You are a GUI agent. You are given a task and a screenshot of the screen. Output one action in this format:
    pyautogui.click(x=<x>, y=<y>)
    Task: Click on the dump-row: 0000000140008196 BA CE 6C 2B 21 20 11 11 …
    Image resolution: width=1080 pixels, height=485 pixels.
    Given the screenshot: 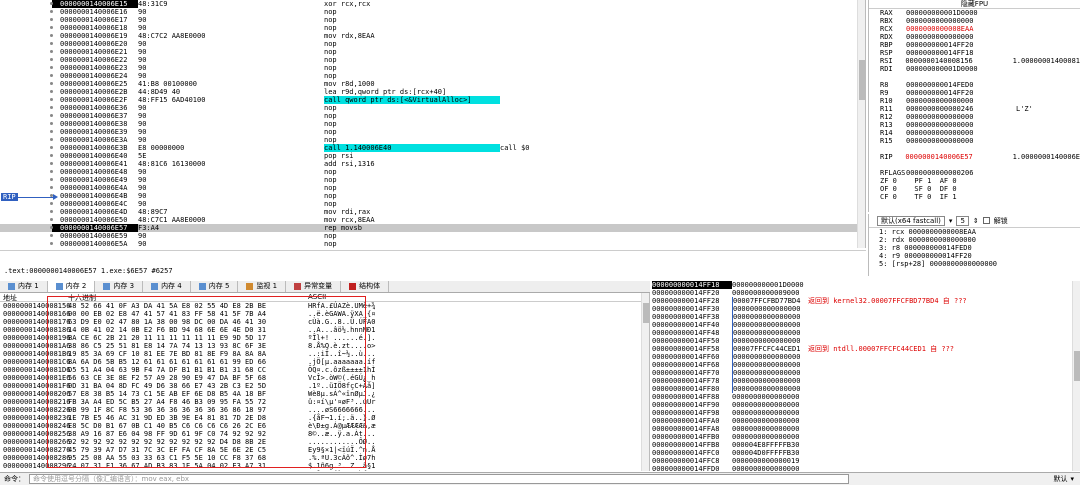 What is the action you would take?
    pyautogui.click(x=324, y=338)
    